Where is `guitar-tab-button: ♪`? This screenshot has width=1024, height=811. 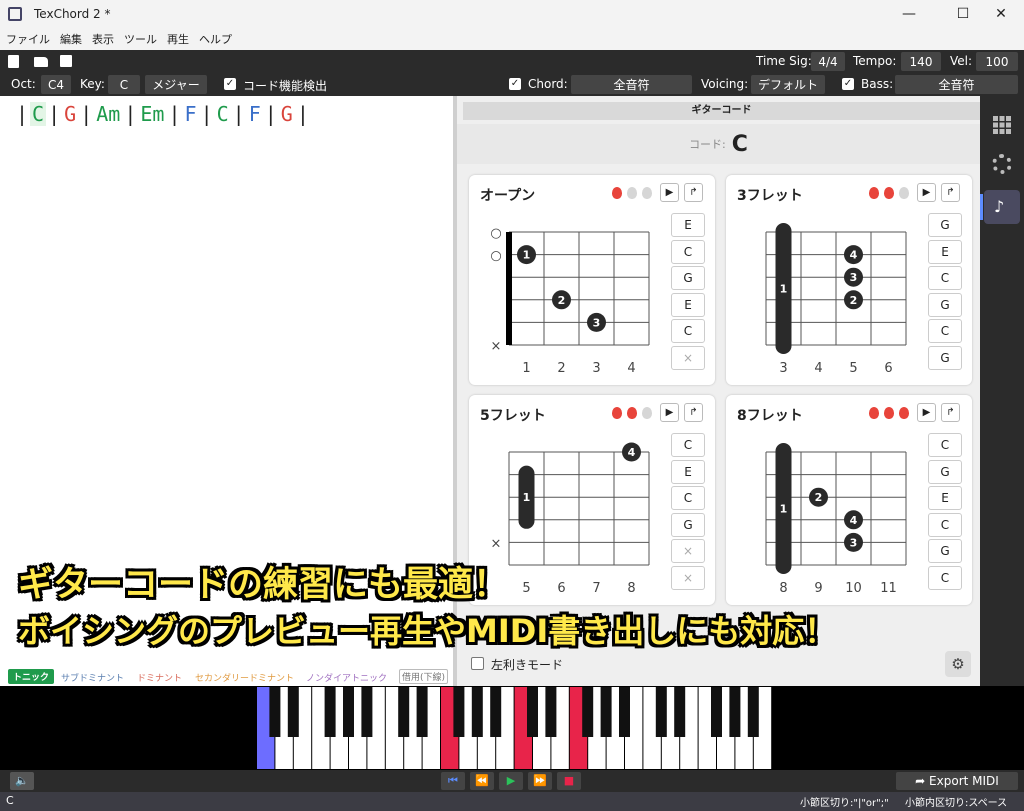 guitar-tab-button: ♪ is located at coordinates (1000, 207).